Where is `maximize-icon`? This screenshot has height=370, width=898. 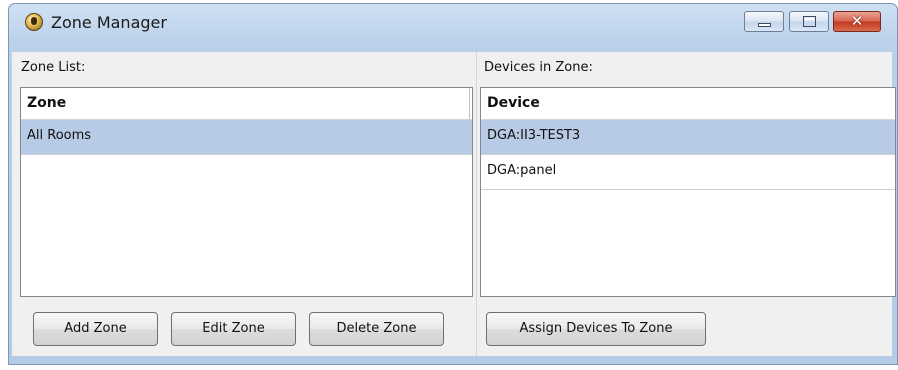 maximize-icon is located at coordinates (809, 21).